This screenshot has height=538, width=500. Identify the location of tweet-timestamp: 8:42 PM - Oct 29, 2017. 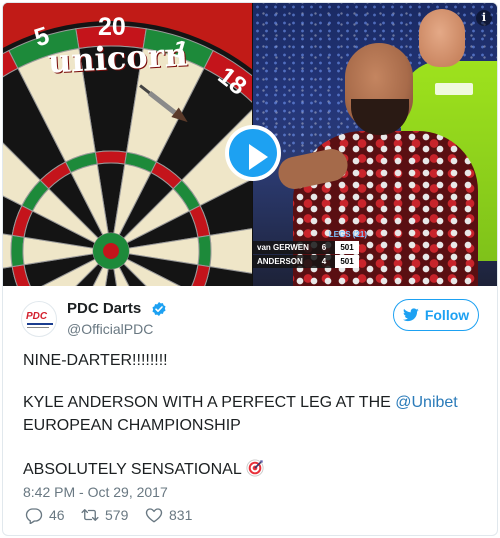
(95, 492).